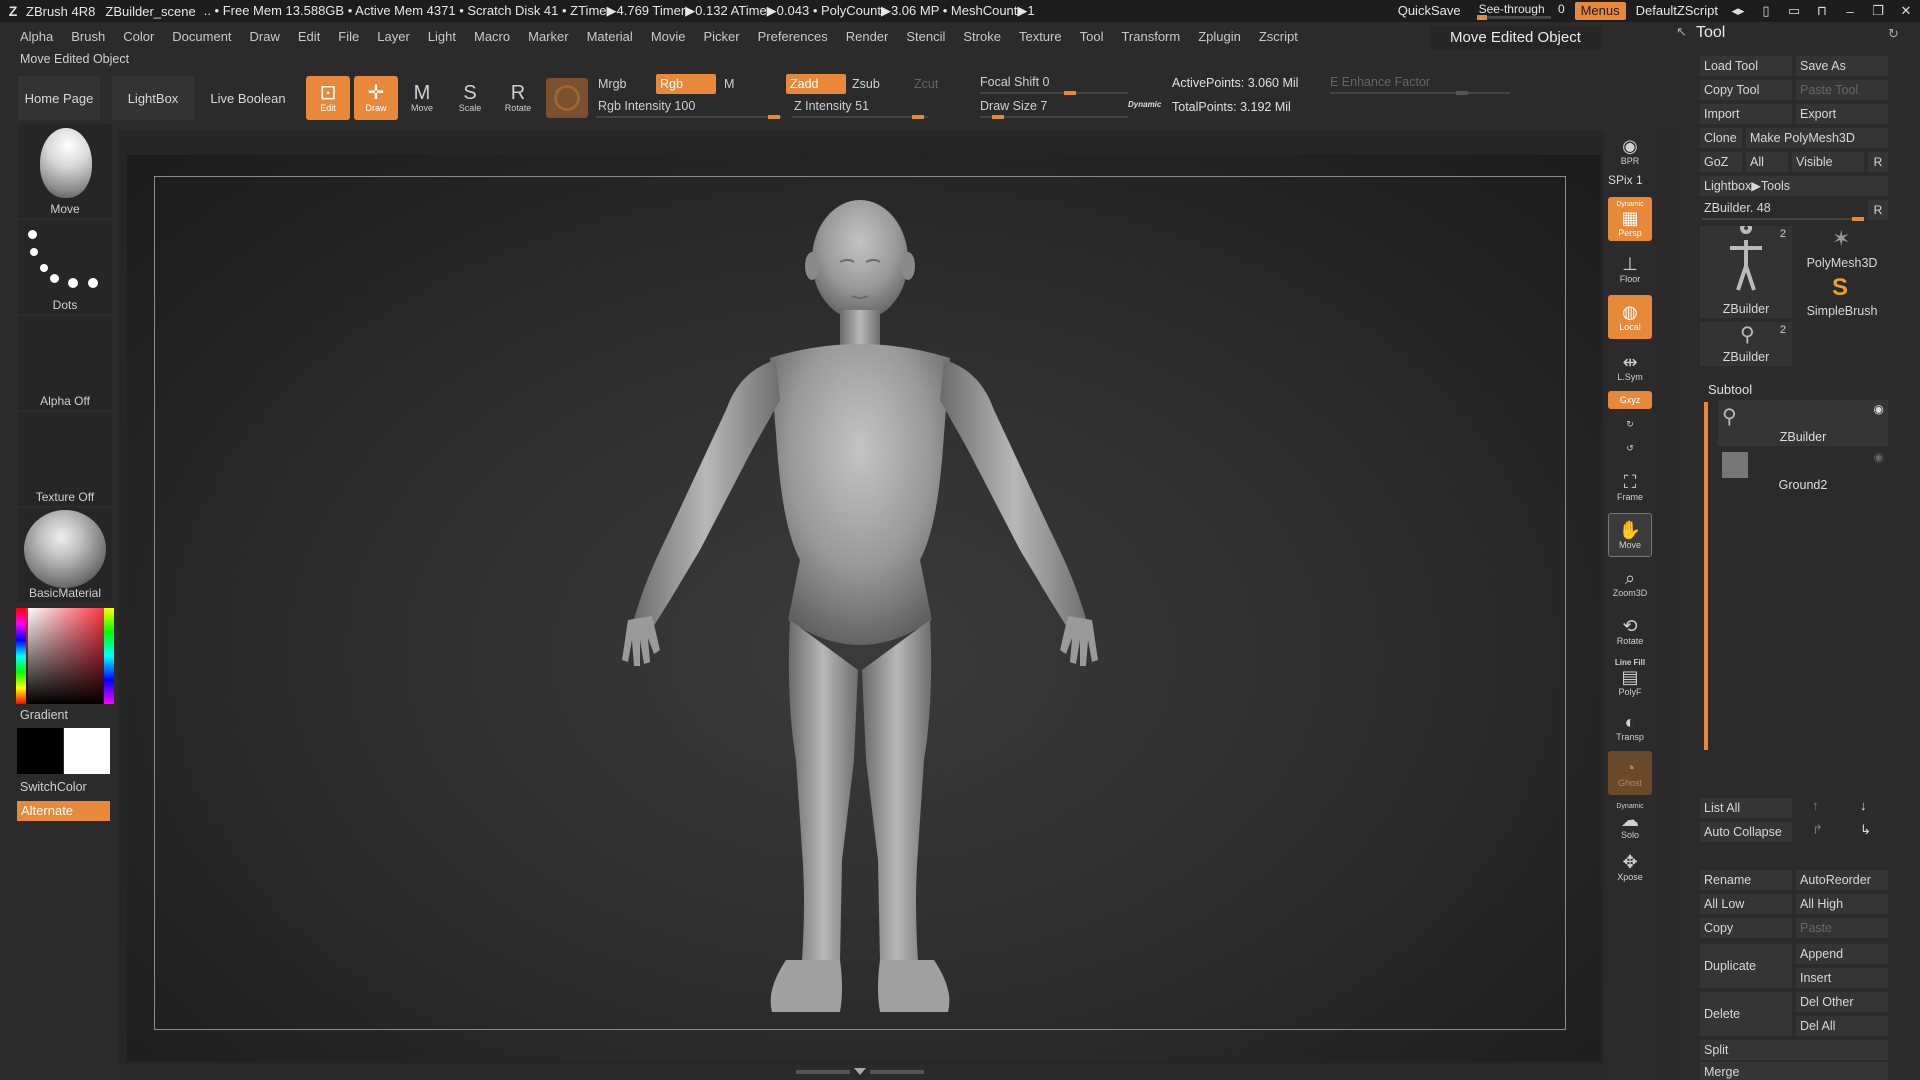  I want to click on enhance-factor-slider: E Enhance Factor, so click(1396, 82).